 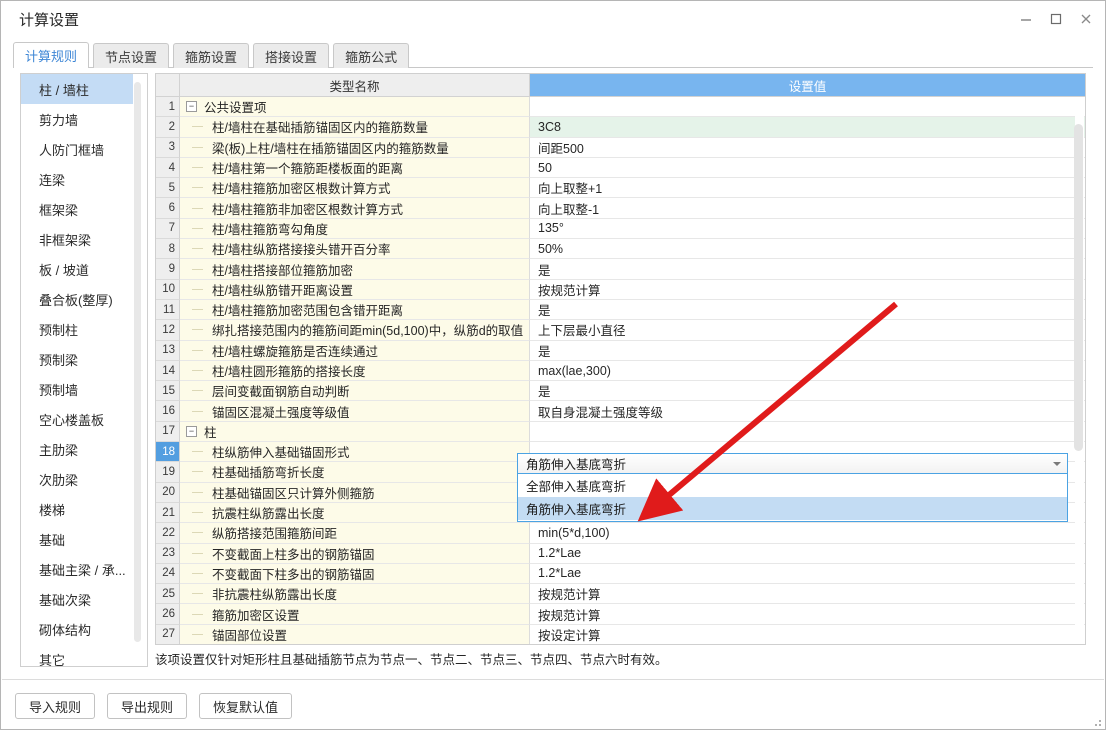 I want to click on table-row: 8 柱/墙柱纵筋搭接接头错开百分率 50%, so click(x=620, y=249).